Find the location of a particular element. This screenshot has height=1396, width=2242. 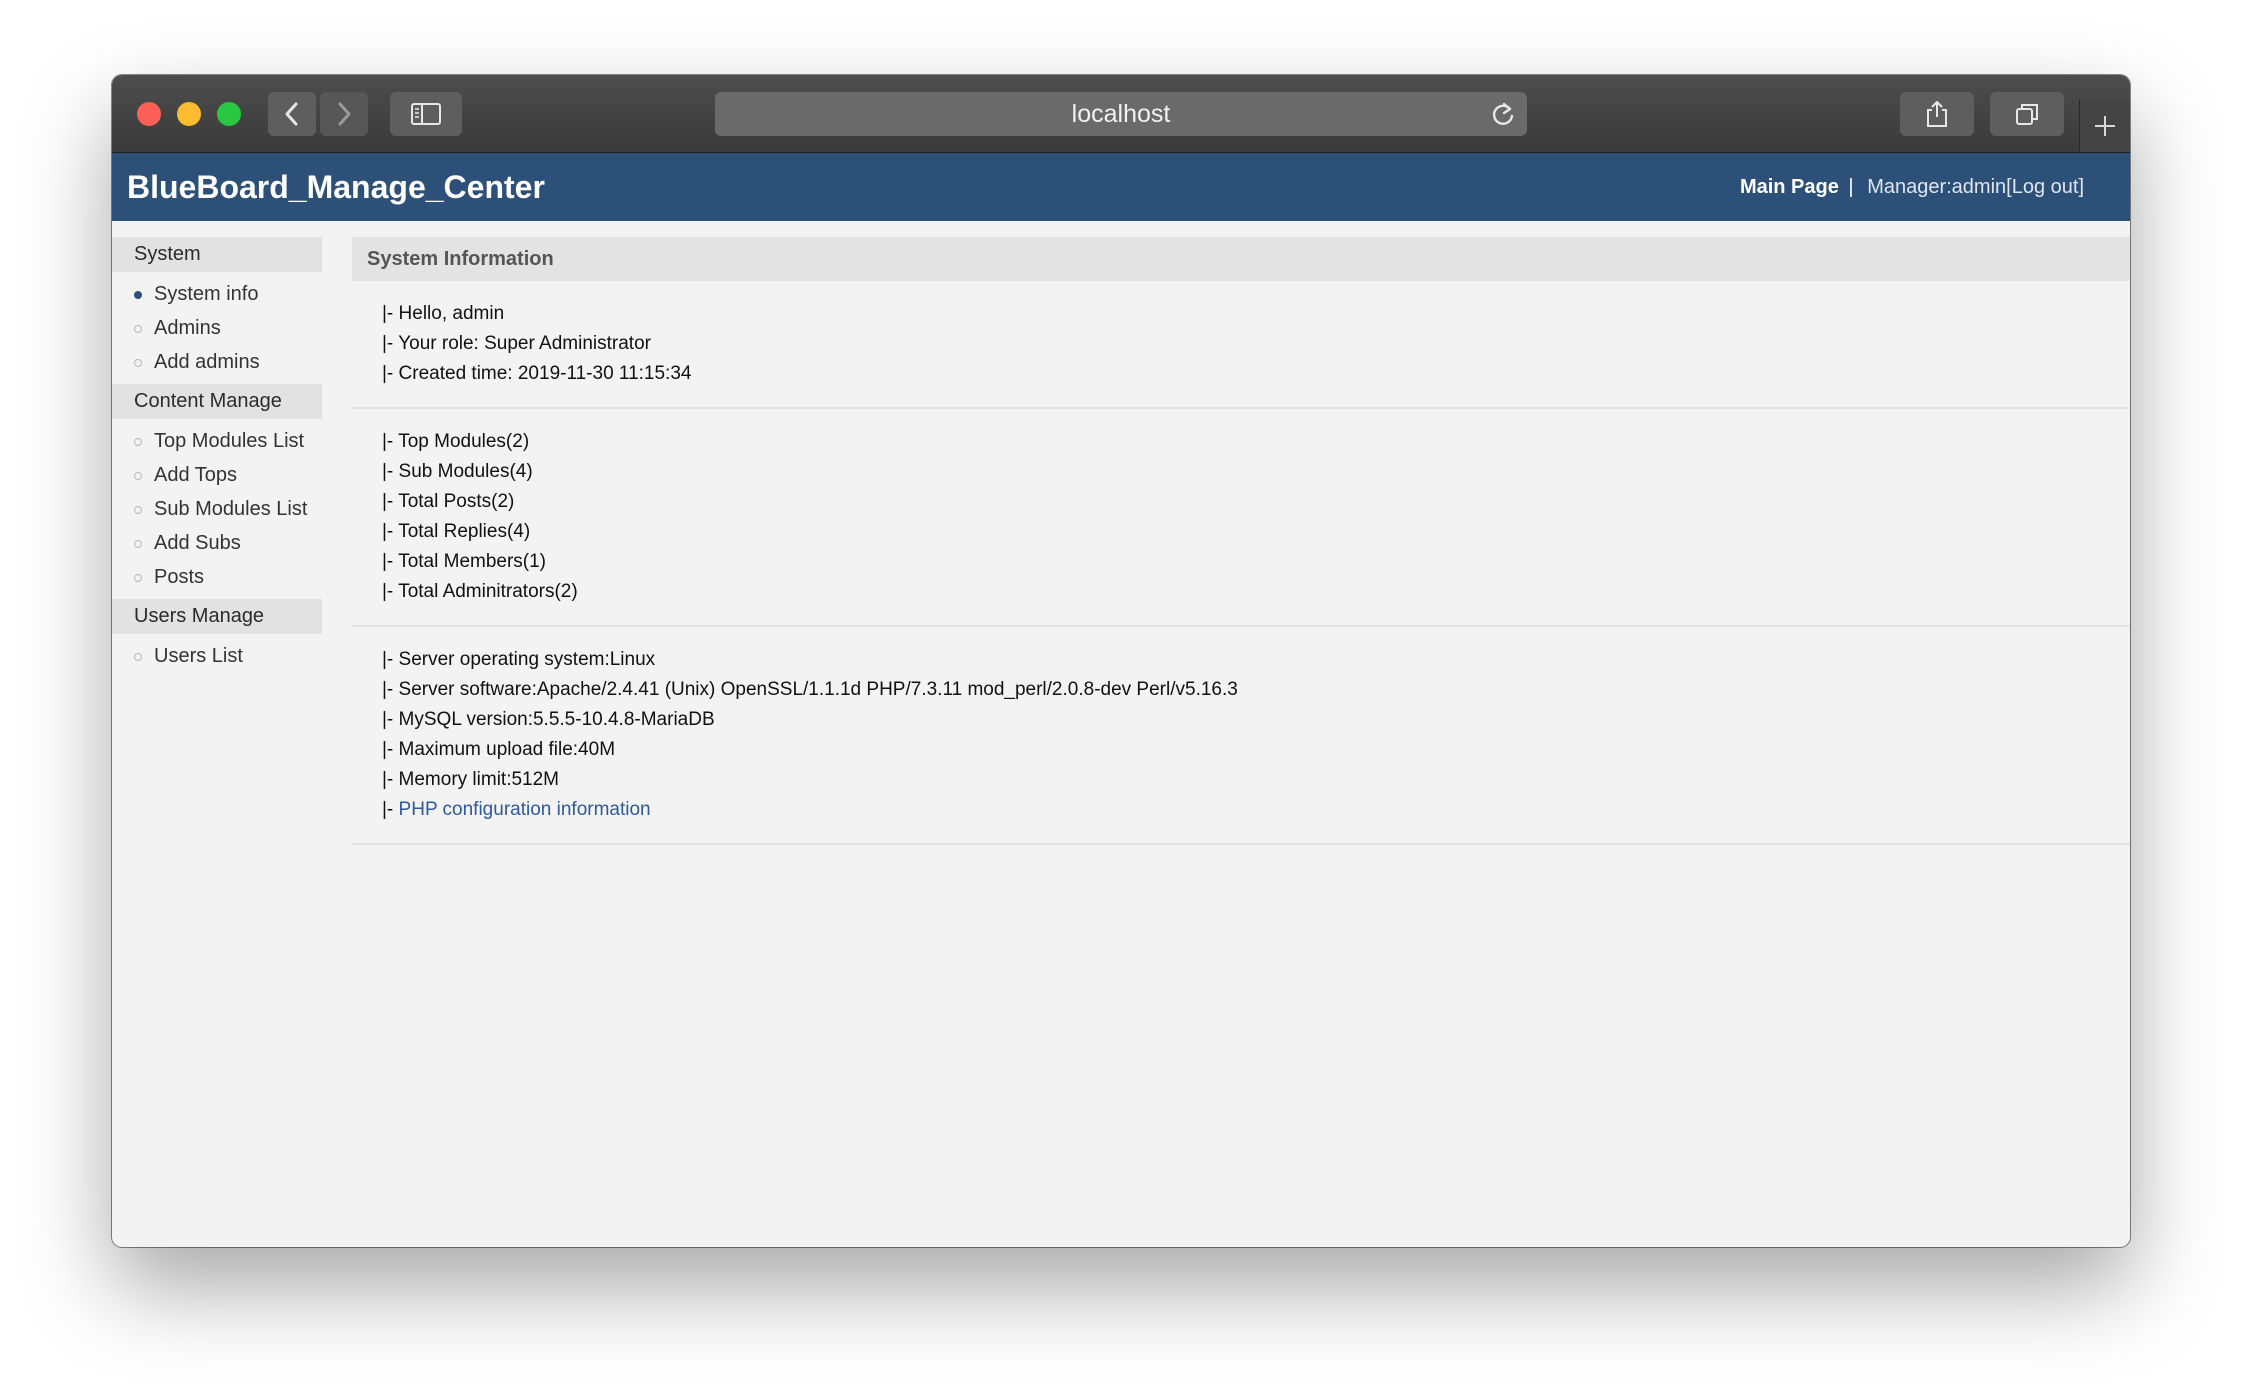

max-upload-line: |- Maximum upload file:40M is located at coordinates (499, 749).